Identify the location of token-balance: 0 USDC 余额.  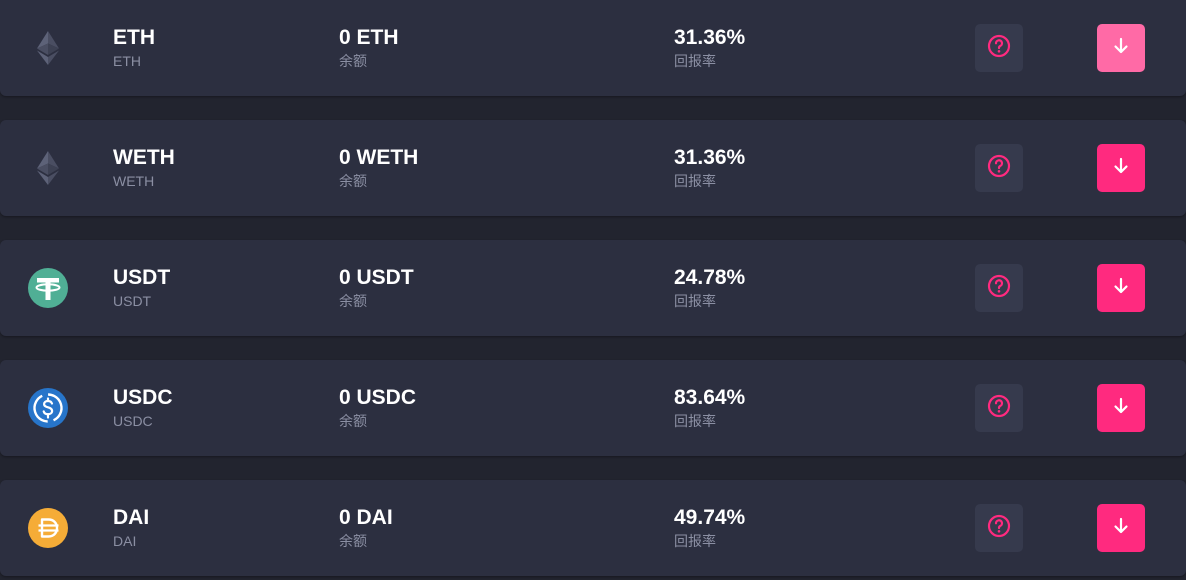
(377, 408).